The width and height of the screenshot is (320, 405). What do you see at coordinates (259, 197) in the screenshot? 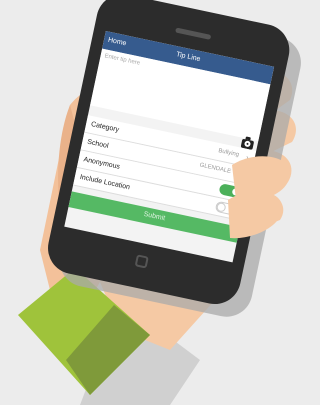
I see `fingers-overlay` at bounding box center [259, 197].